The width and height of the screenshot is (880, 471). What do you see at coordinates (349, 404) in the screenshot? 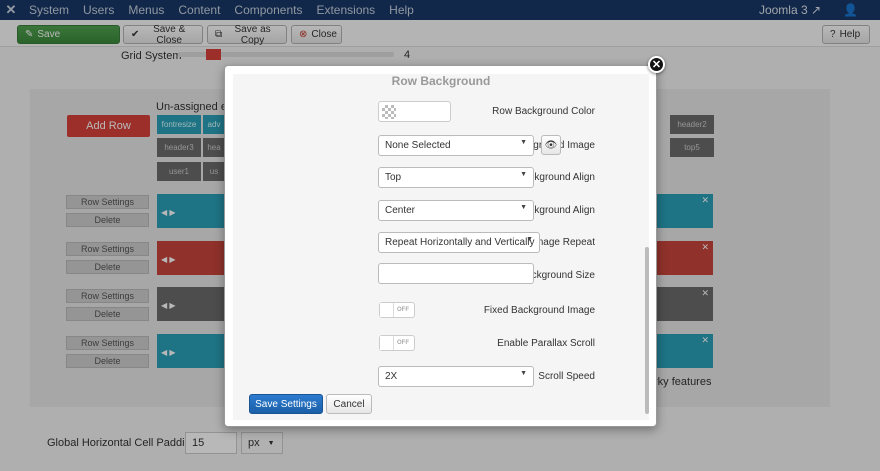
I see `cancel-button: Cancel` at bounding box center [349, 404].